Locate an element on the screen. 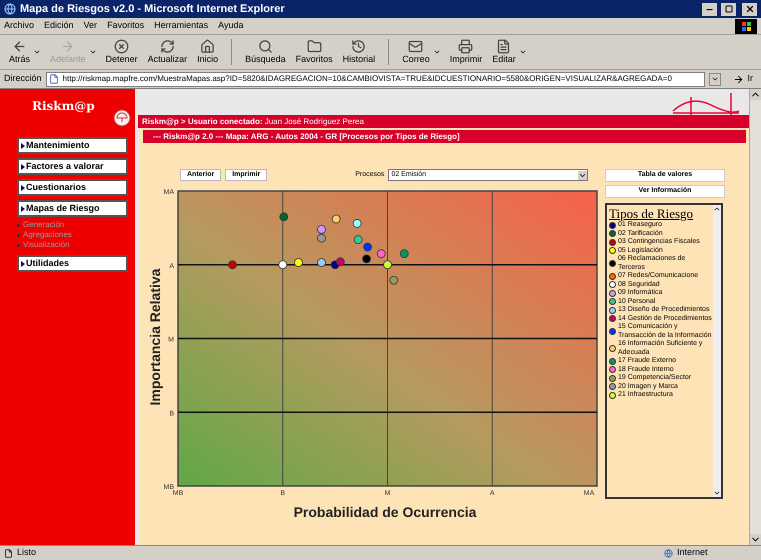 The height and width of the screenshot is (560, 761). forward-arrow-icon is located at coordinates (68, 46).